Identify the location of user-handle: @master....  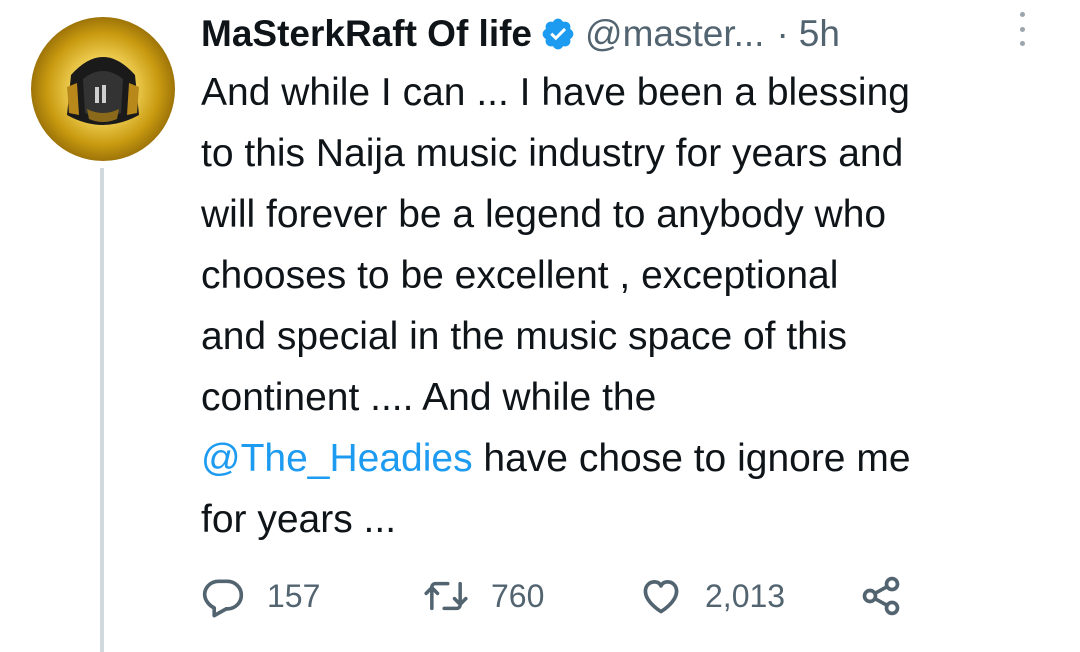
(674, 34).